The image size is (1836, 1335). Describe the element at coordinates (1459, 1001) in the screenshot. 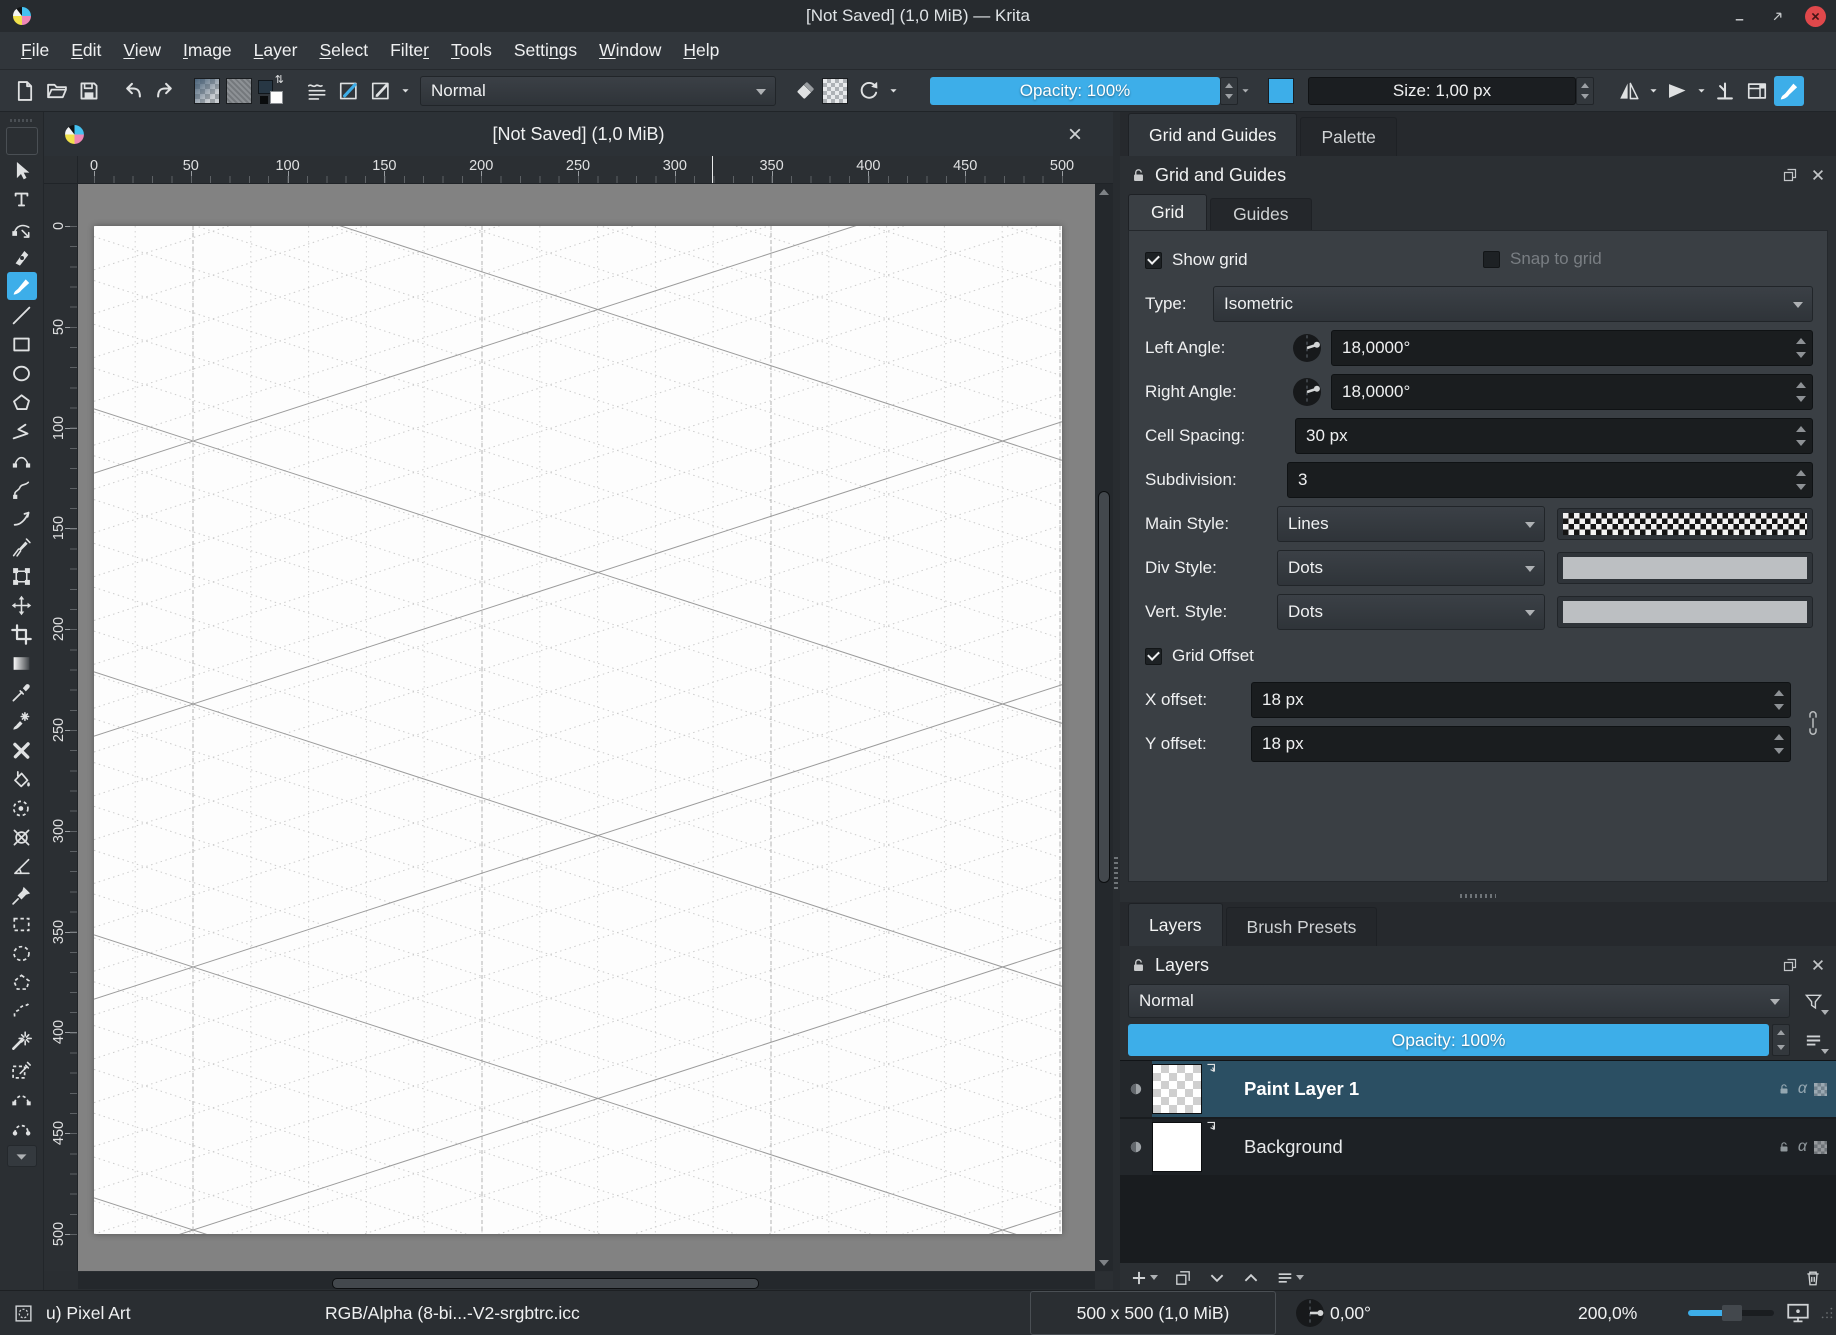

I see `layer-blend-mode-select: Normal` at that location.